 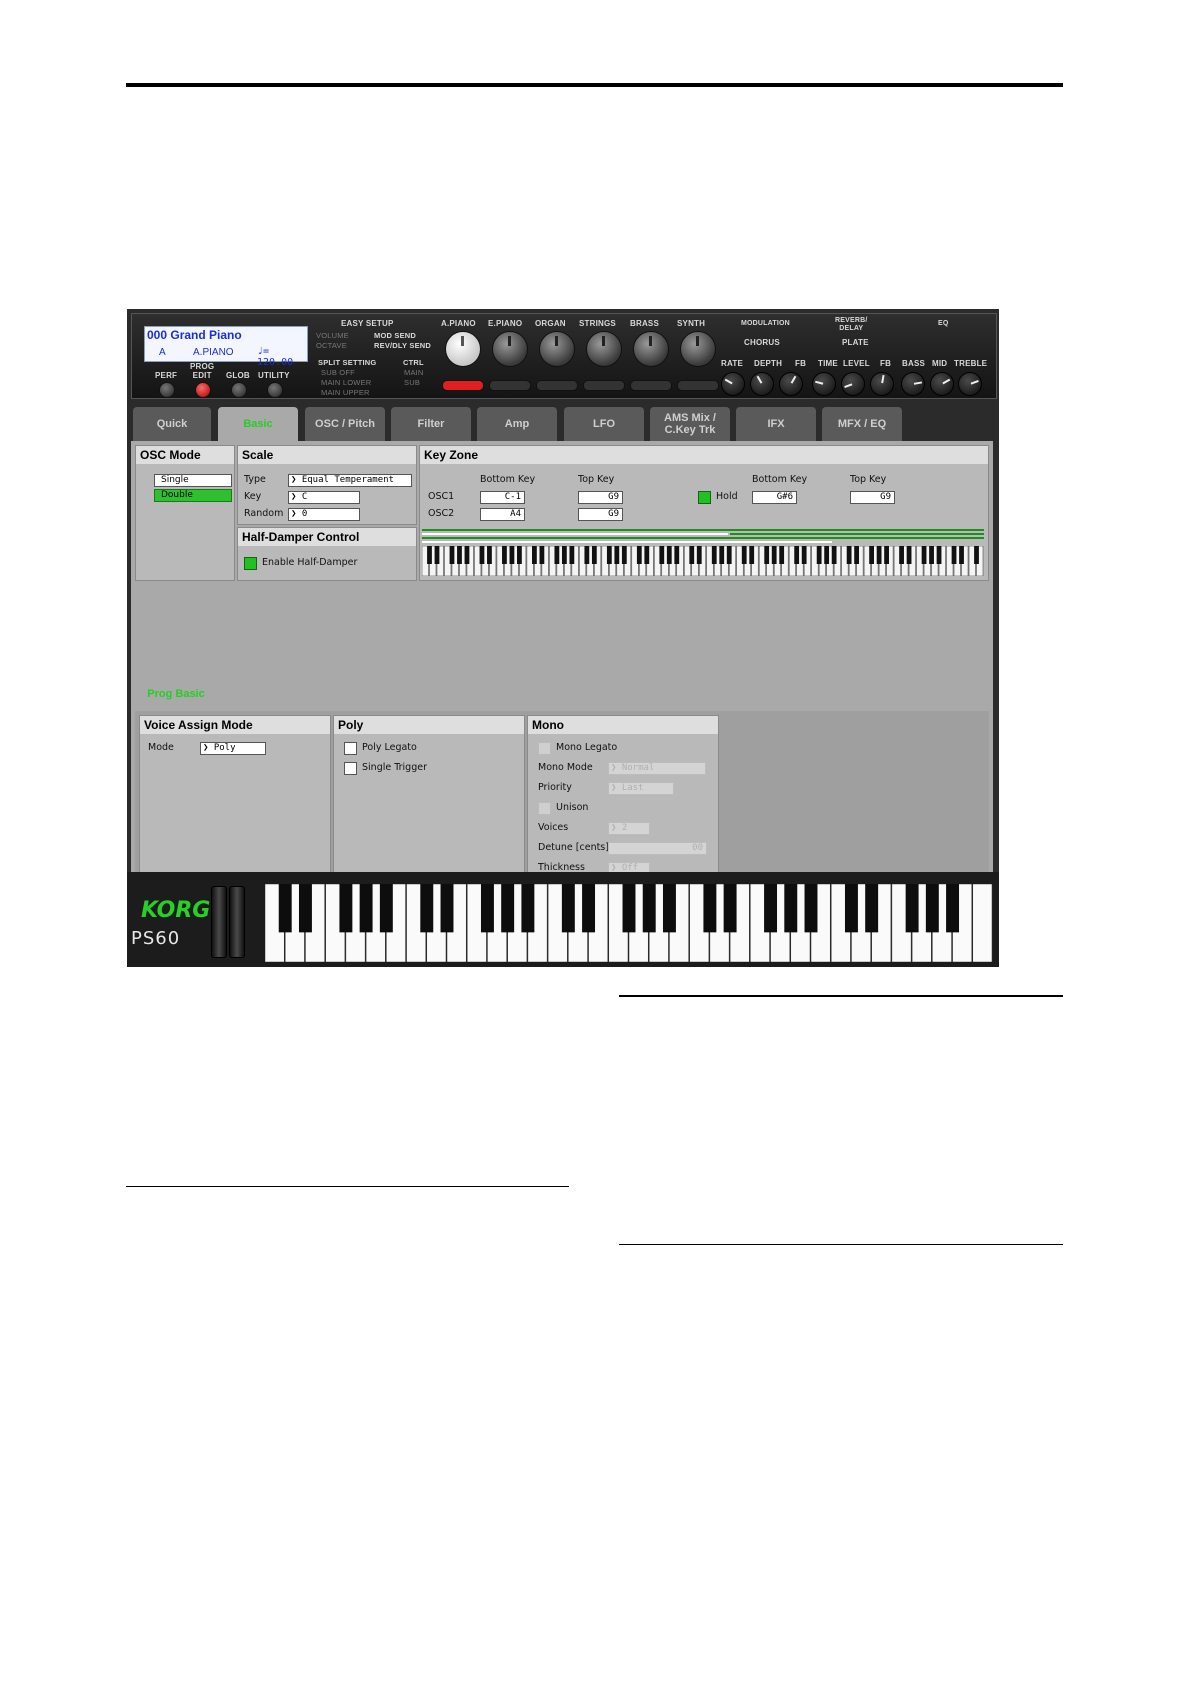 I want to click on prog-edit-button, so click(x=203, y=390).